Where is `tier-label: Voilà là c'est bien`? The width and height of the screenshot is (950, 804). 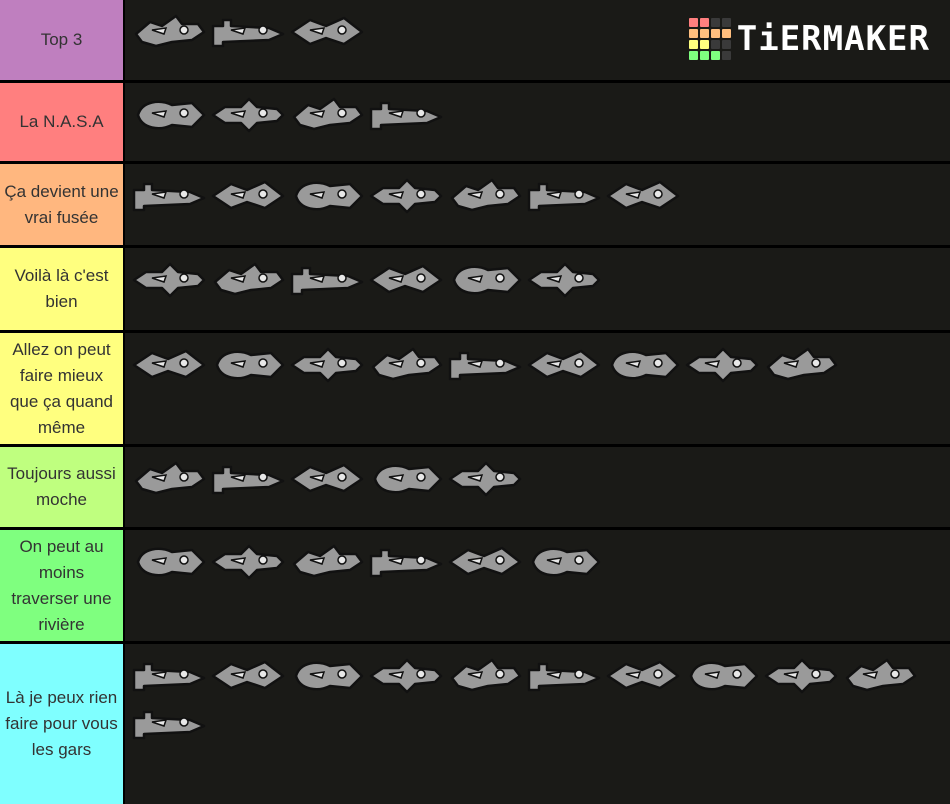
tier-label: Voilà là c'est bien is located at coordinates (61, 289).